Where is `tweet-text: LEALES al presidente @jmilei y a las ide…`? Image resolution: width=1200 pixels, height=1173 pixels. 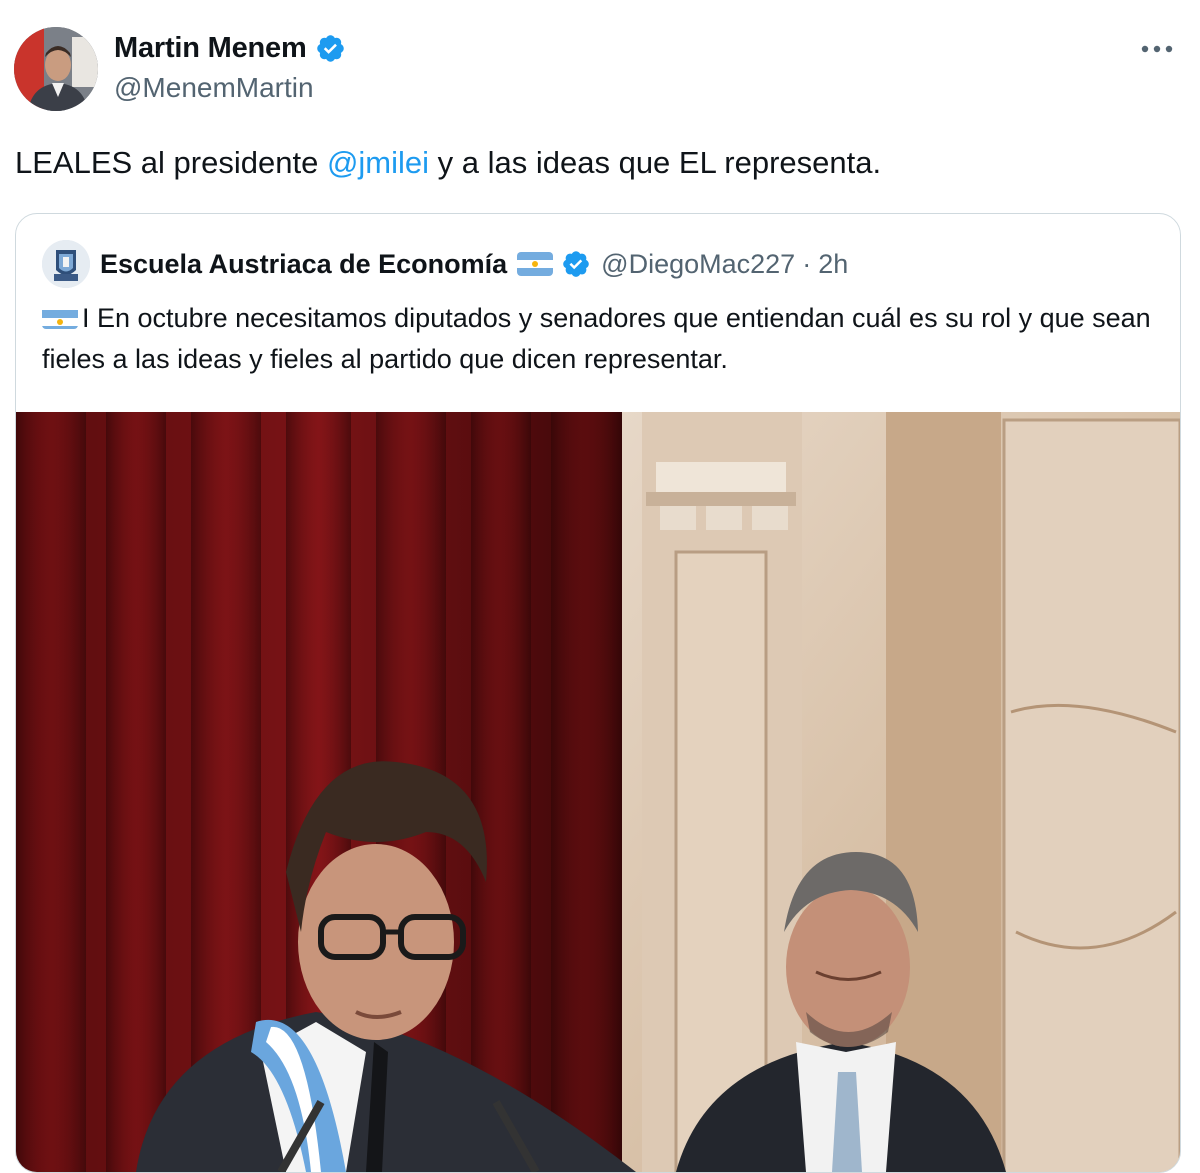 tweet-text: LEALES al presidente @jmilei y a las ide… is located at coordinates (448, 163).